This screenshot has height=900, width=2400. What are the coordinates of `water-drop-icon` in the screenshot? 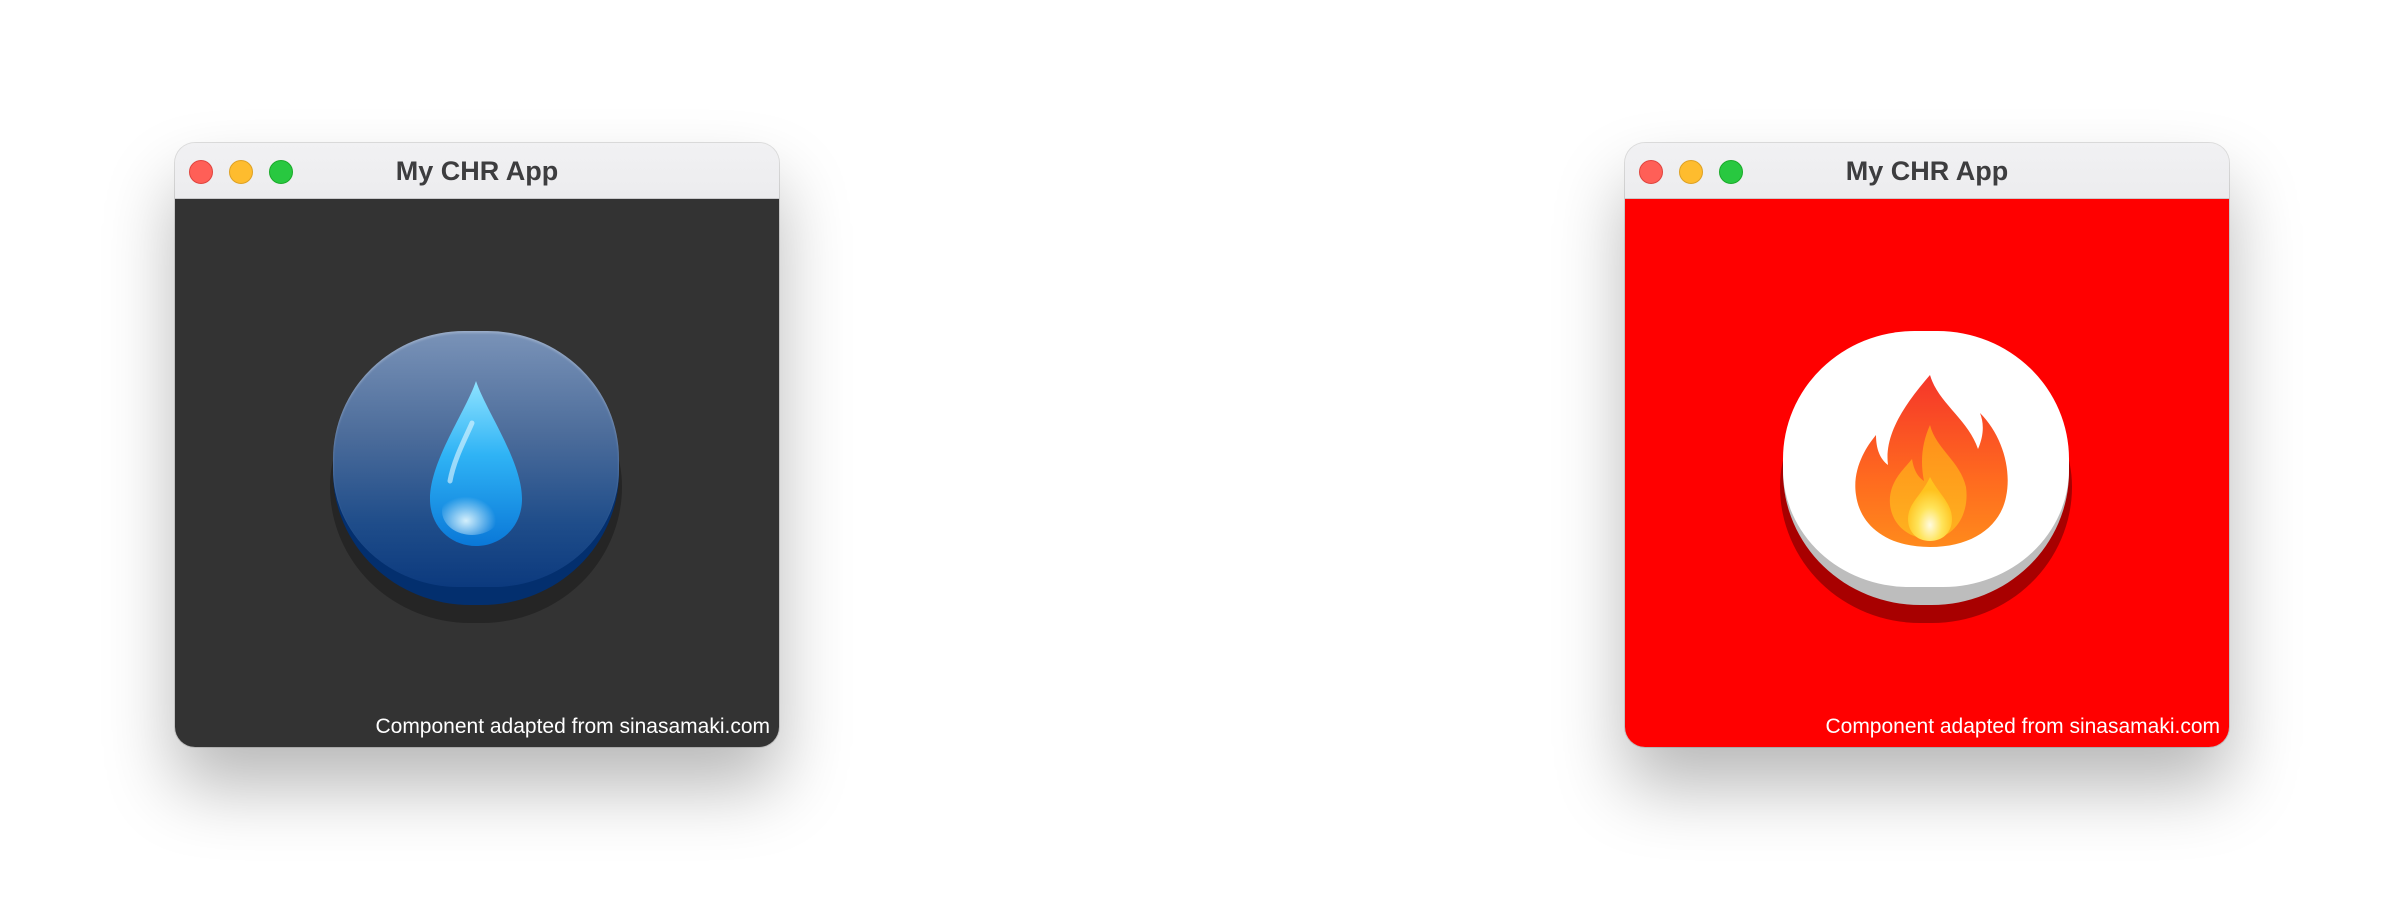 It's located at (476, 463).